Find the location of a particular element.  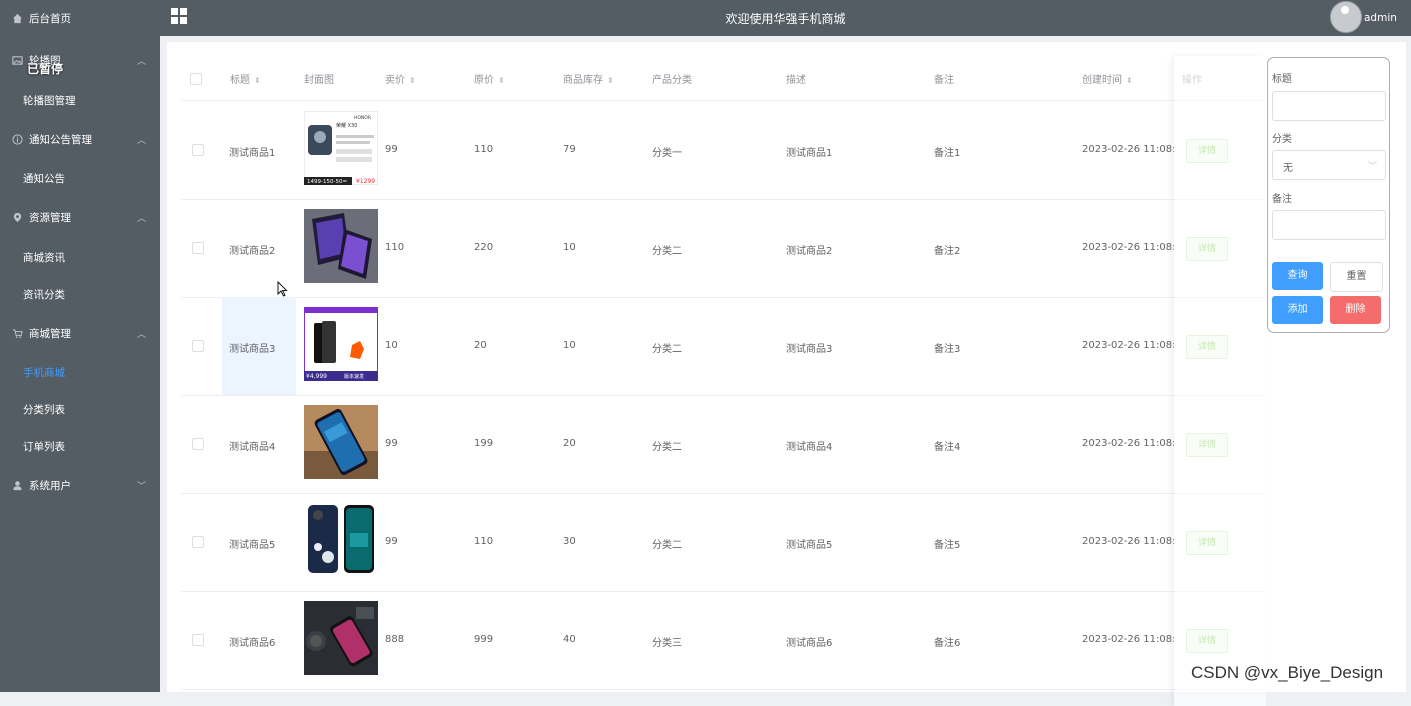

header-label: 卖价 is located at coordinates (395, 80).